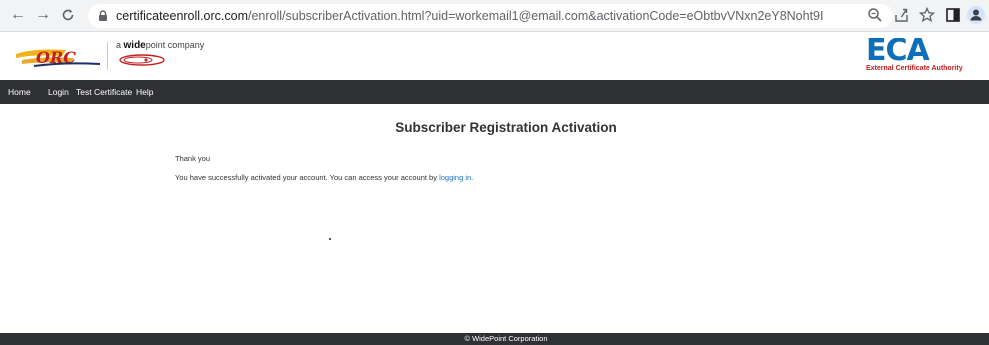  Describe the element at coordinates (902, 15) in the screenshot. I see `share-icon` at that location.